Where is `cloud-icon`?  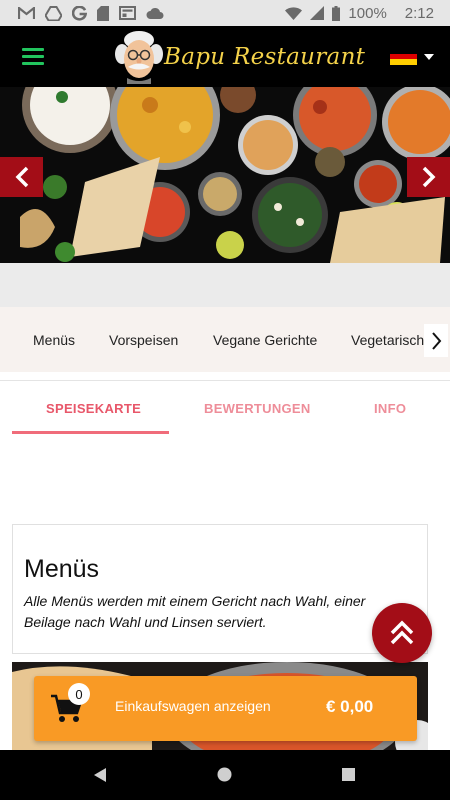
cloud-icon is located at coordinates (155, 13).